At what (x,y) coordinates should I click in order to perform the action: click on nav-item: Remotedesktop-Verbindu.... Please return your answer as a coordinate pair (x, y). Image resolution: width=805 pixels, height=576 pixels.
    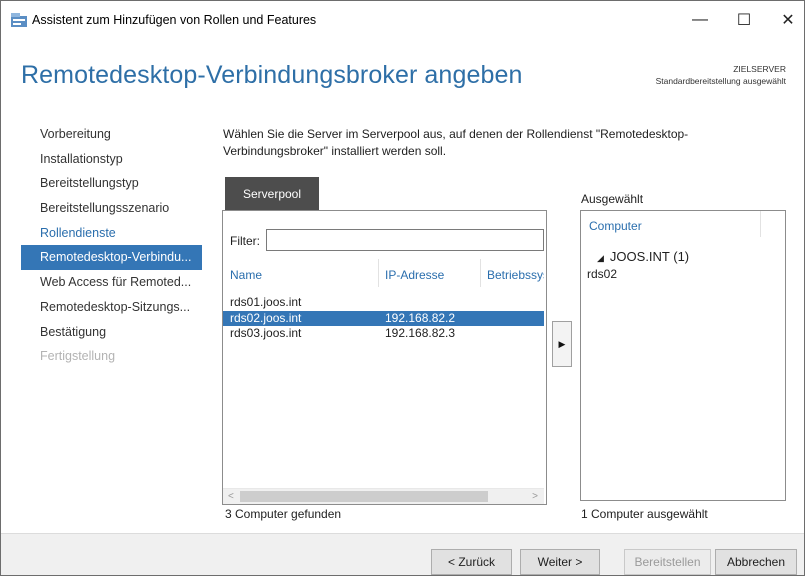
    Looking at the image, I should click on (111, 258).